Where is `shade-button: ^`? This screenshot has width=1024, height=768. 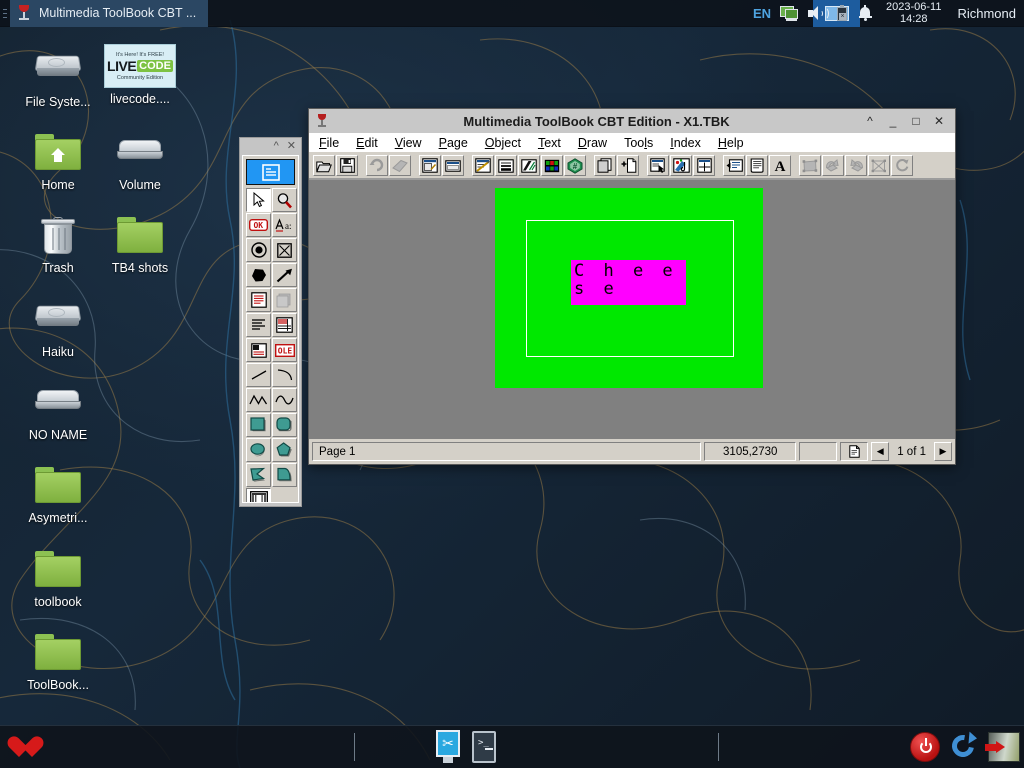 shade-button: ^ is located at coordinates (870, 121).